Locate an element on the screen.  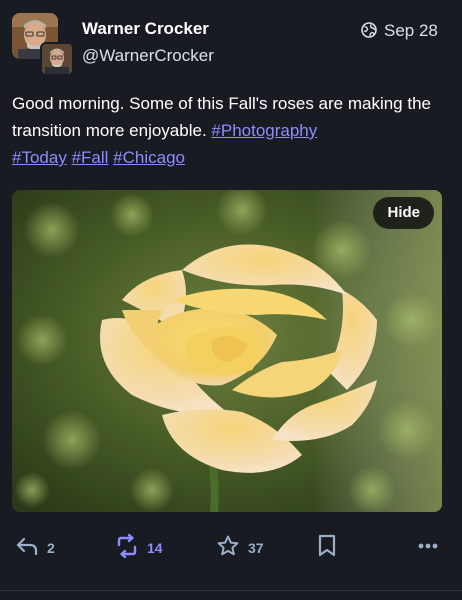
favourite-button: 37 is located at coordinates (240, 548).